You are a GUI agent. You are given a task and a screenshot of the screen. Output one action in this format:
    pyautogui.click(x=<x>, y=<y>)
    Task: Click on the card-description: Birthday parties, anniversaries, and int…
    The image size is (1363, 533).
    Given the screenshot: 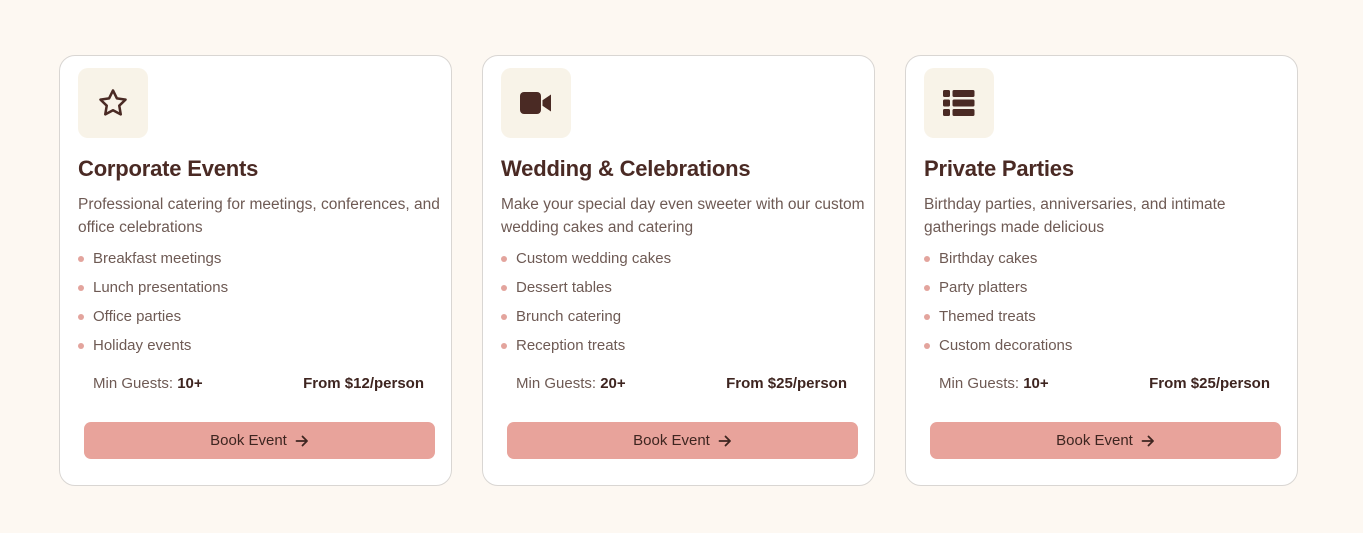 What is the action you would take?
    pyautogui.click(x=1075, y=216)
    